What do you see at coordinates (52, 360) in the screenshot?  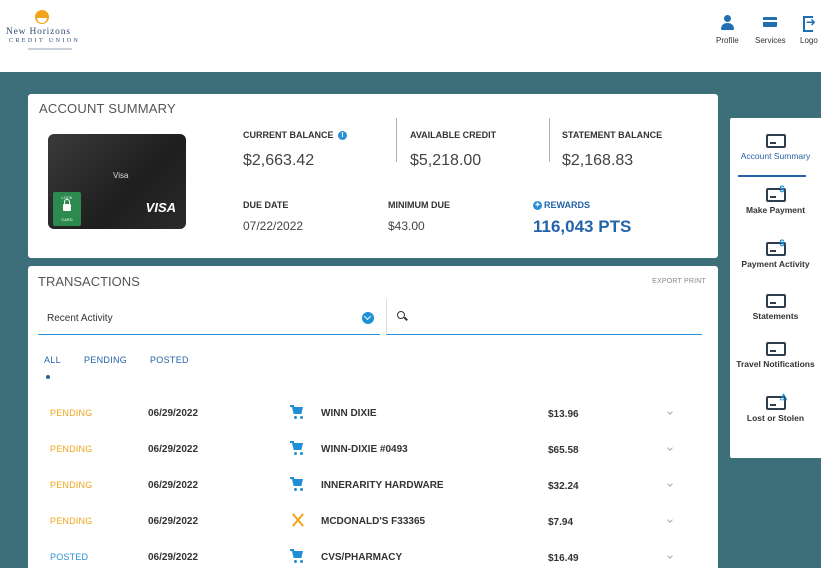 I see `tab-all: ALL` at bounding box center [52, 360].